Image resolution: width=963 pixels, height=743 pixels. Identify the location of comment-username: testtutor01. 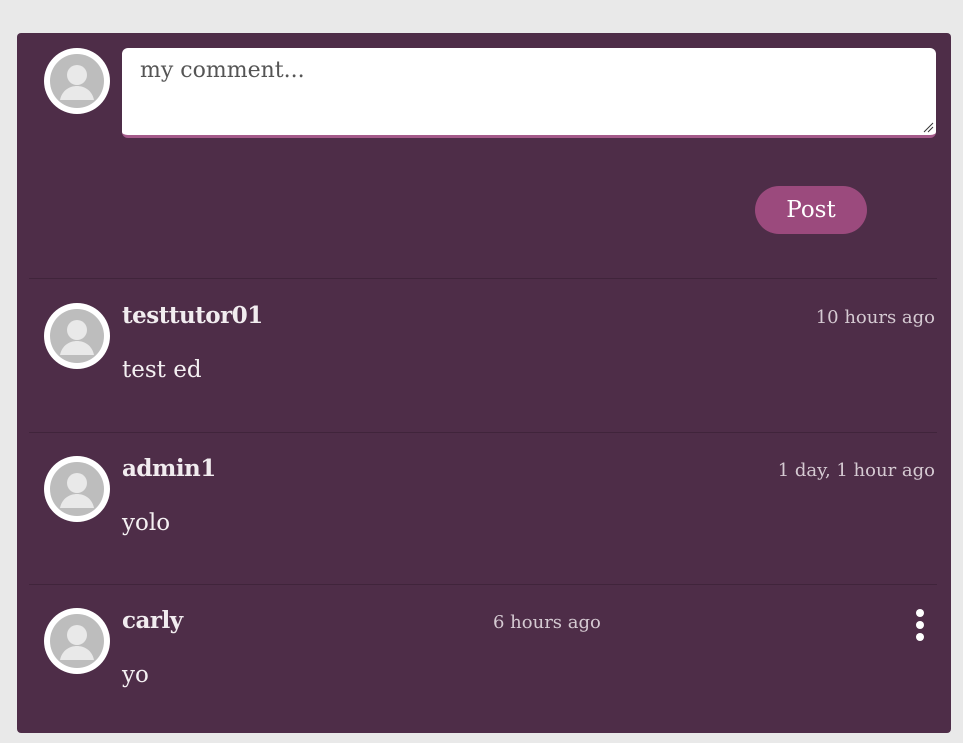
(192, 315).